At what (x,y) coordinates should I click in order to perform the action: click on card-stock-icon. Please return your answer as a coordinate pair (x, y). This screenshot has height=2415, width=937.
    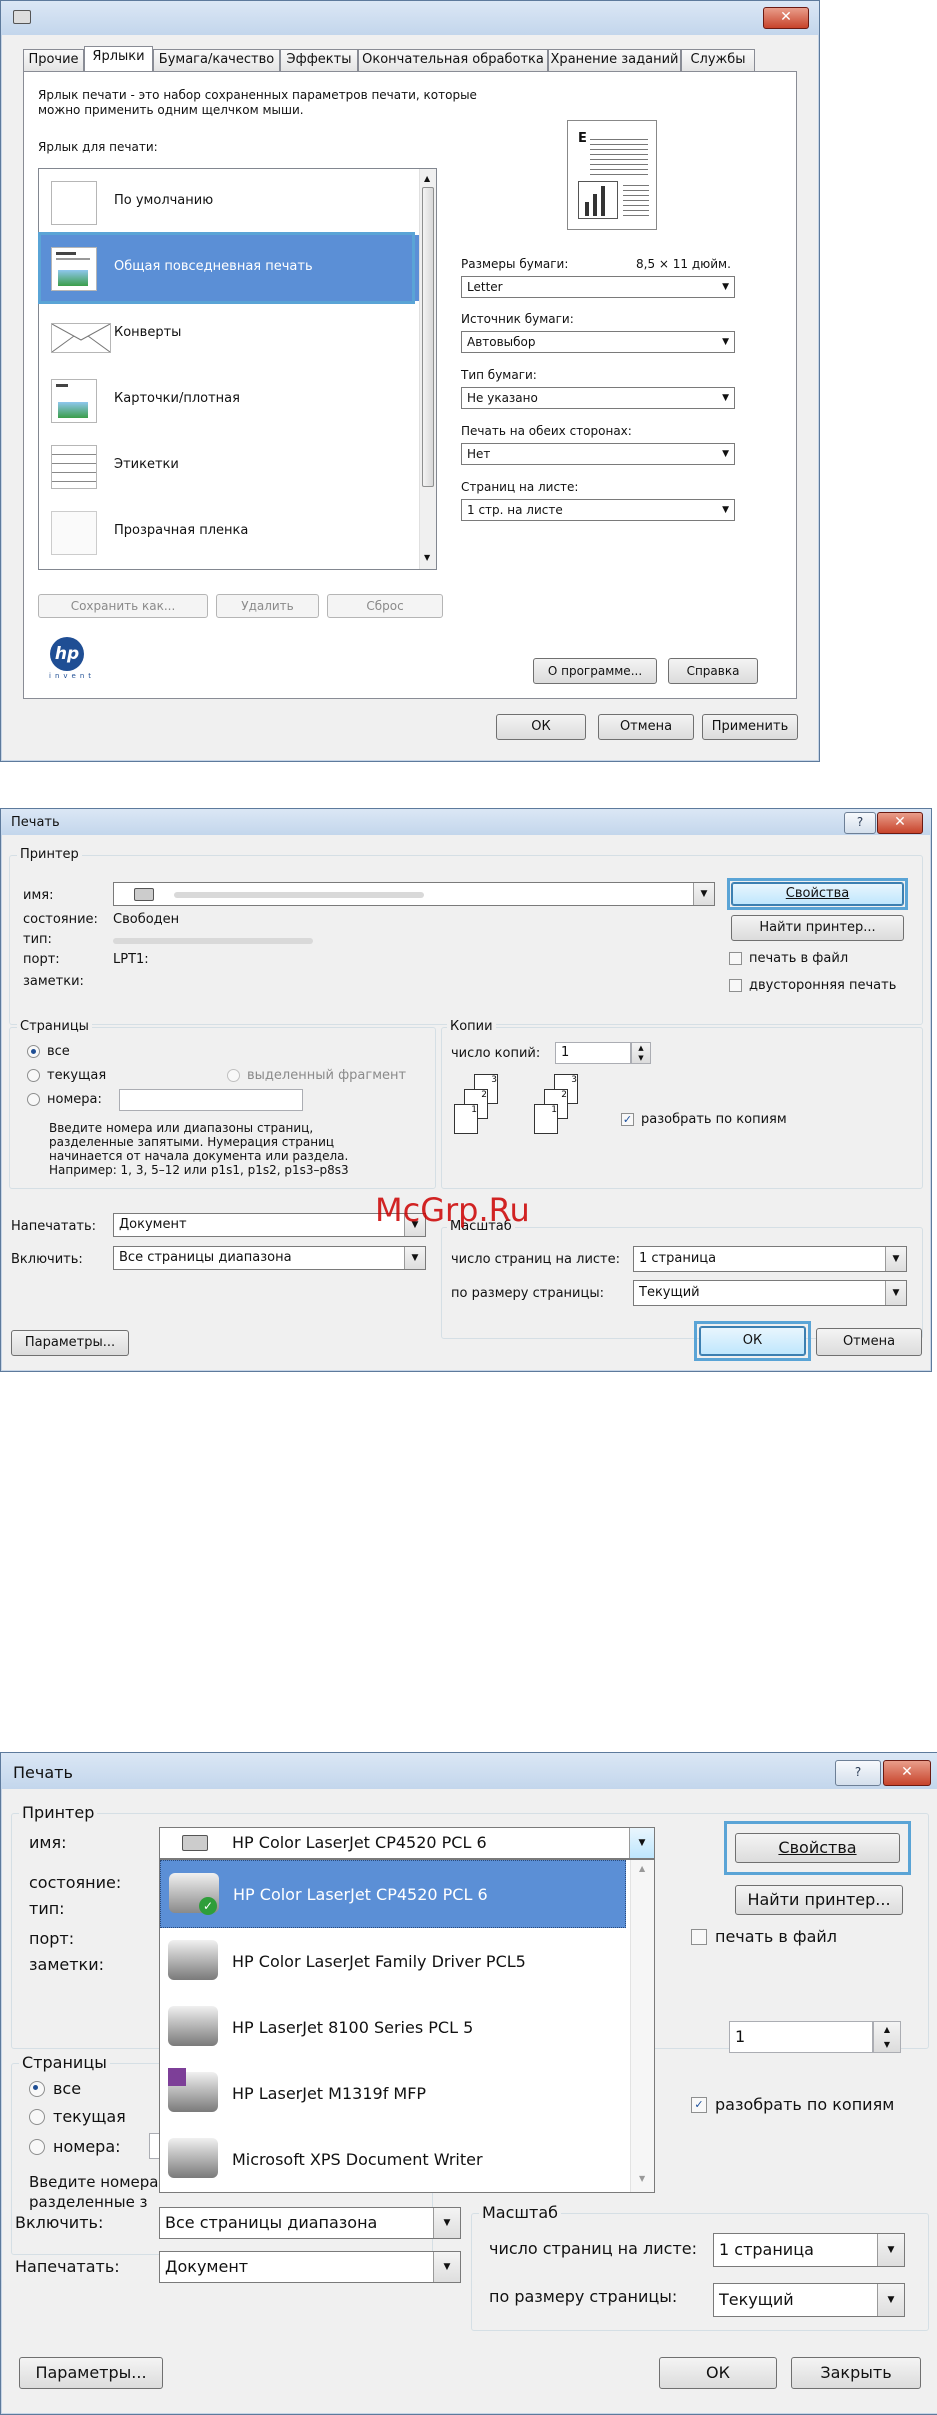
    Looking at the image, I should click on (74, 401).